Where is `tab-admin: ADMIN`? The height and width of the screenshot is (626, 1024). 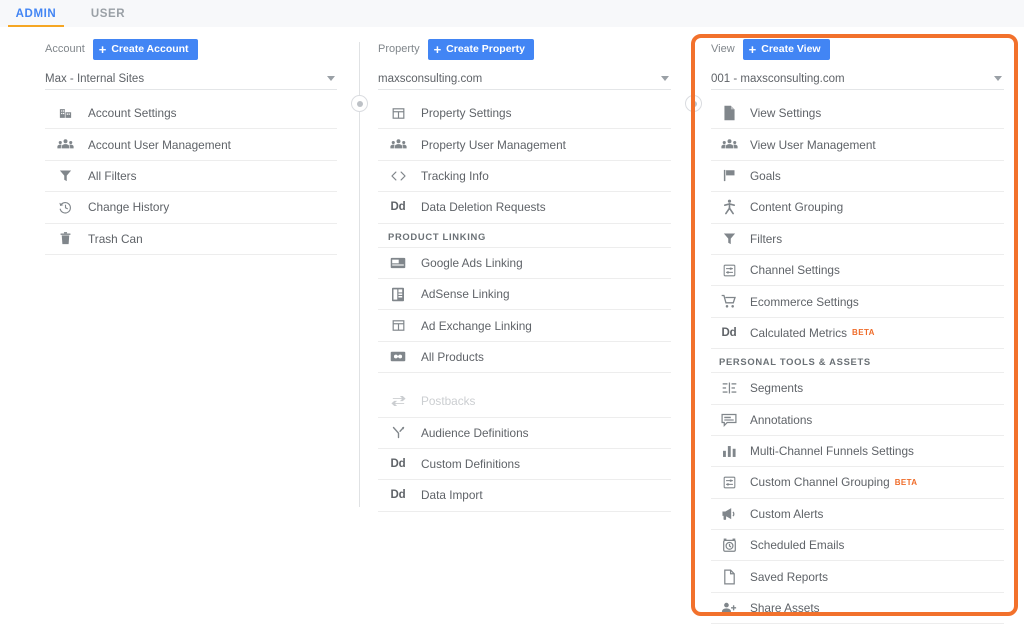 tab-admin: ADMIN is located at coordinates (36, 13).